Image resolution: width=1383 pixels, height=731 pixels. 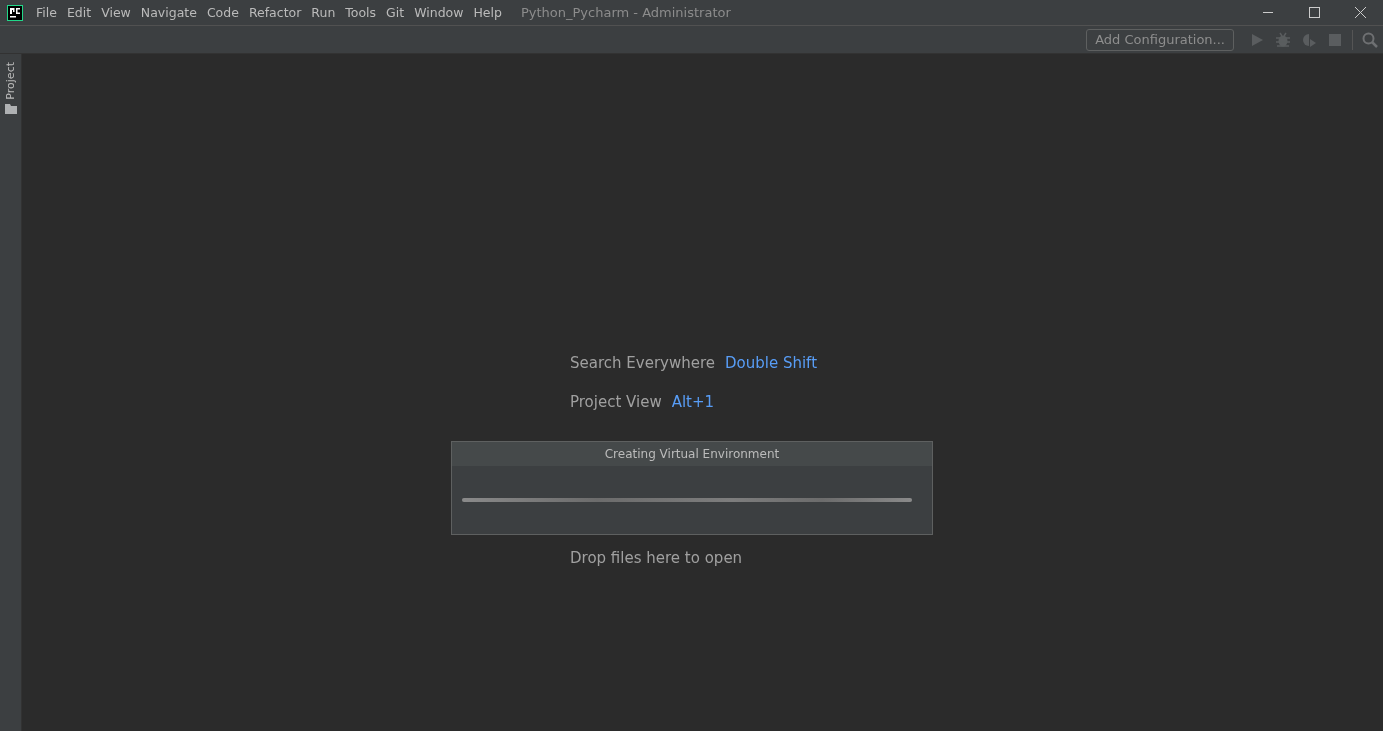 I want to click on hint-action: Search Everywhere, so click(x=642, y=362).